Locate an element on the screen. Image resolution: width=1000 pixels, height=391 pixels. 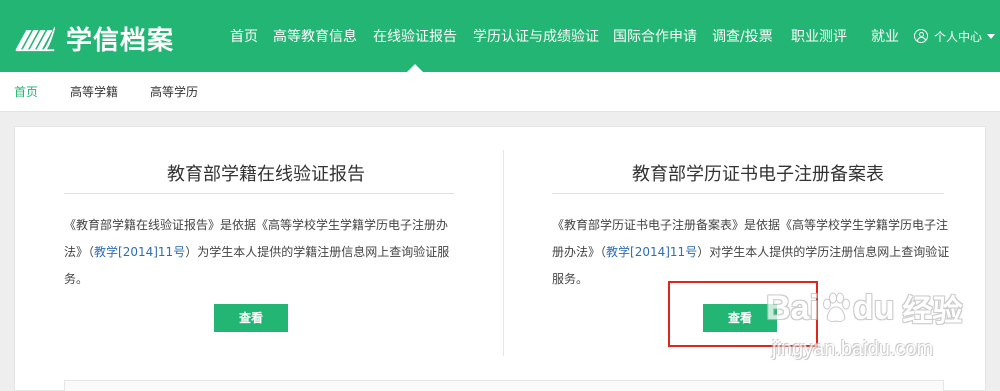
book-logo-icon is located at coordinates (35, 39).